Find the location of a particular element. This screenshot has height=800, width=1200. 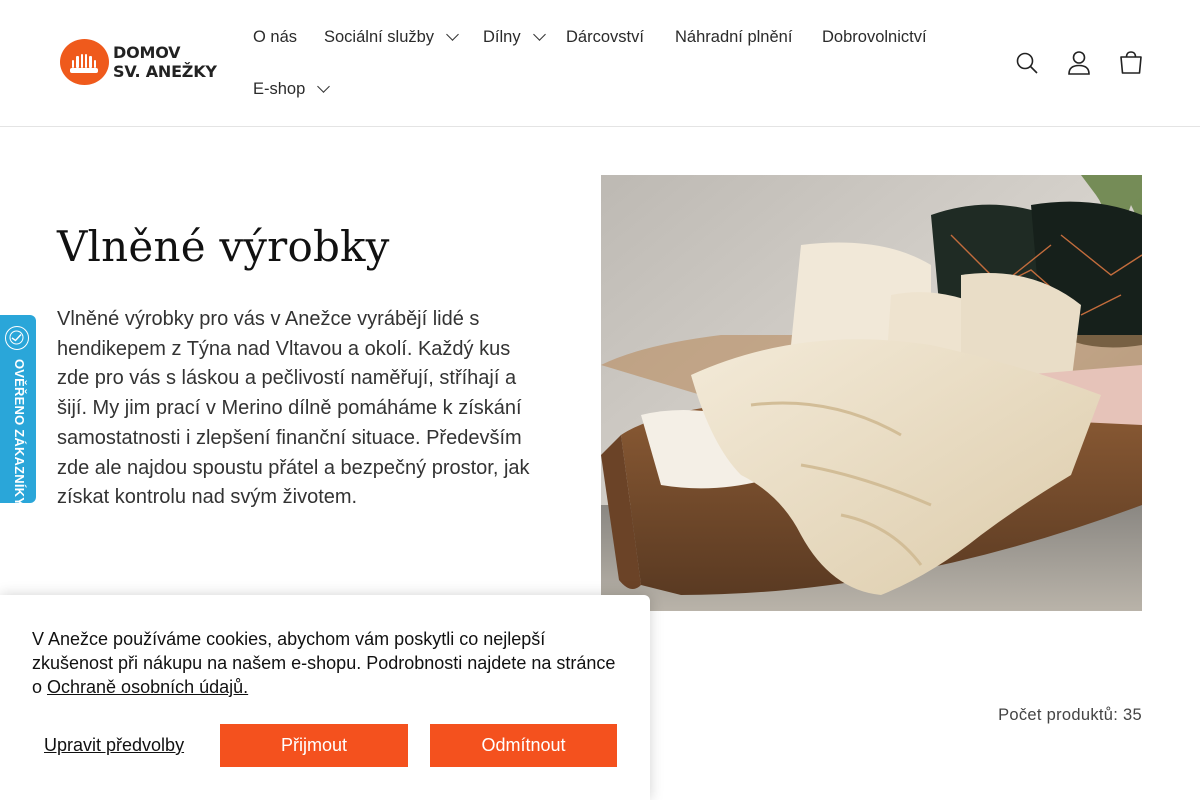

privacy-policy-link: Ochraně osobních údajů. is located at coordinates (147, 687).